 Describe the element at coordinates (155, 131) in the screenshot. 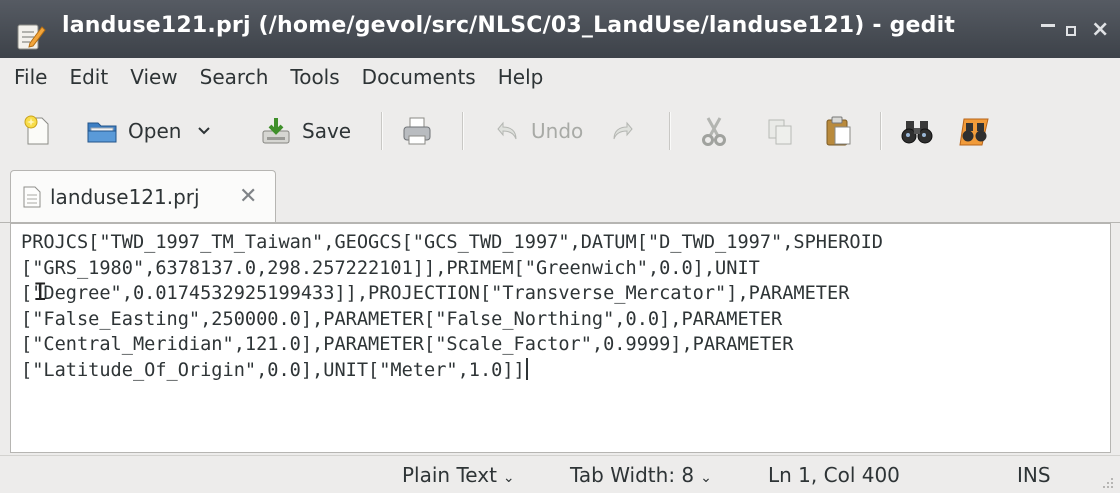

I see `open-label: Open` at that location.